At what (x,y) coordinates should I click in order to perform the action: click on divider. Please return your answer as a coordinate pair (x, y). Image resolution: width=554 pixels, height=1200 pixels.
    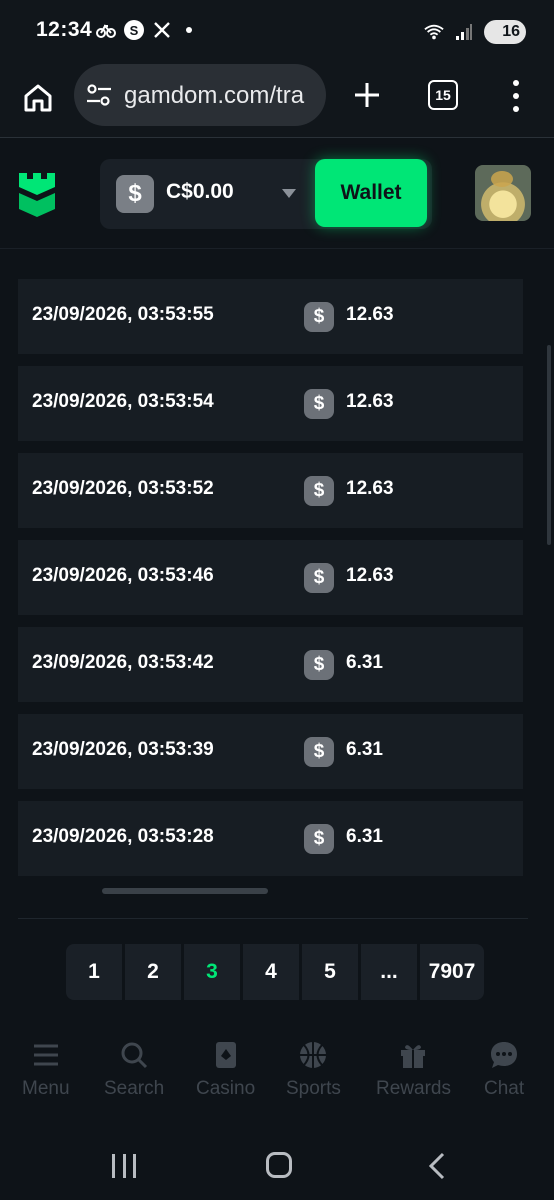
    Looking at the image, I should click on (273, 918).